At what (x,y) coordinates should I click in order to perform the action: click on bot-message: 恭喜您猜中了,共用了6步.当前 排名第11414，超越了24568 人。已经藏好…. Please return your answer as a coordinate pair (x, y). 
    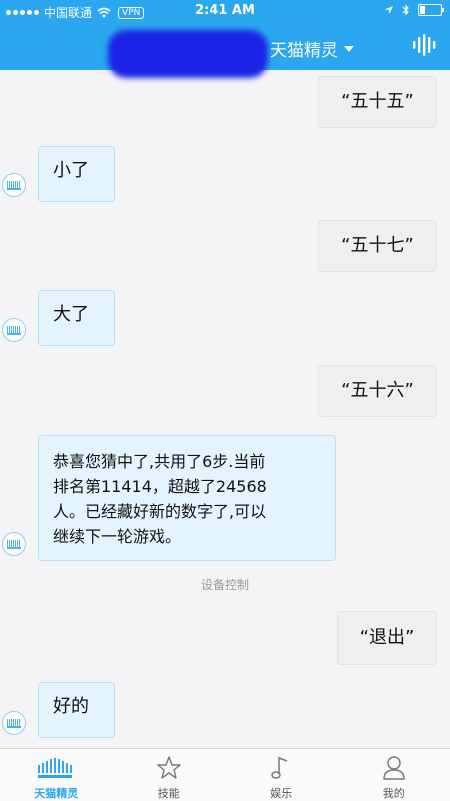
    Looking at the image, I should click on (187, 498).